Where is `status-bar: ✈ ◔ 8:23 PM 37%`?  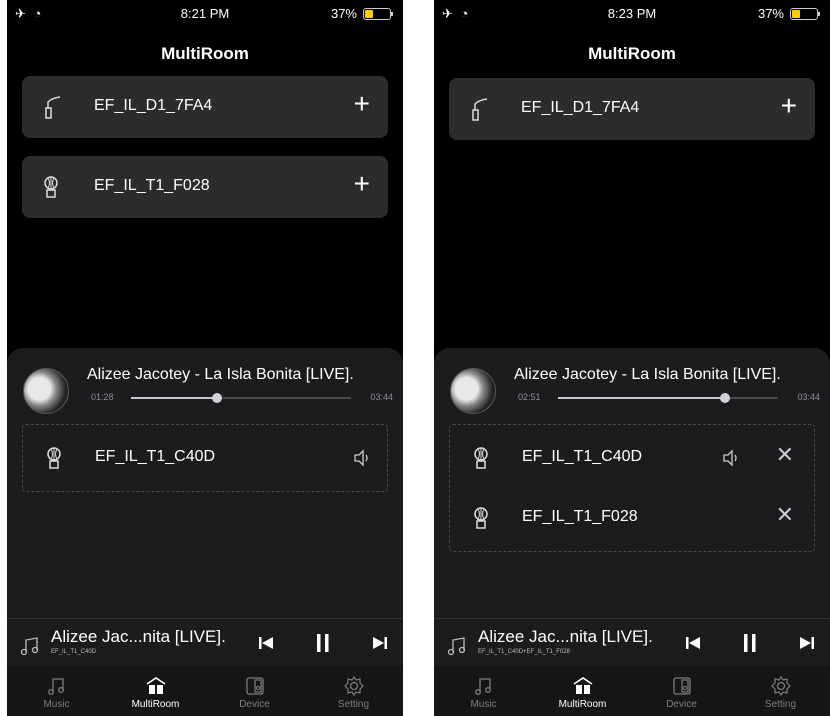 status-bar: ✈ ◔ 8:23 PM 37% is located at coordinates (632, 13).